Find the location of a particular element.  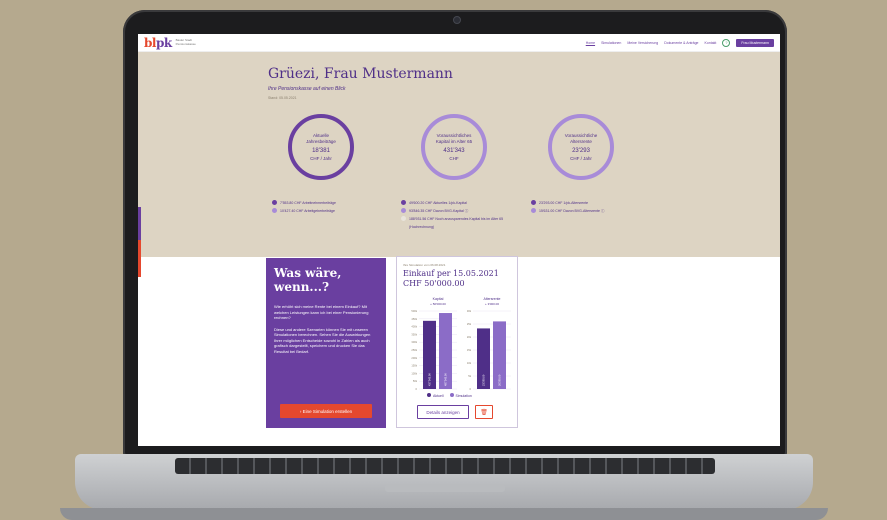

tick-label: 15k is located at coordinates (469, 350).